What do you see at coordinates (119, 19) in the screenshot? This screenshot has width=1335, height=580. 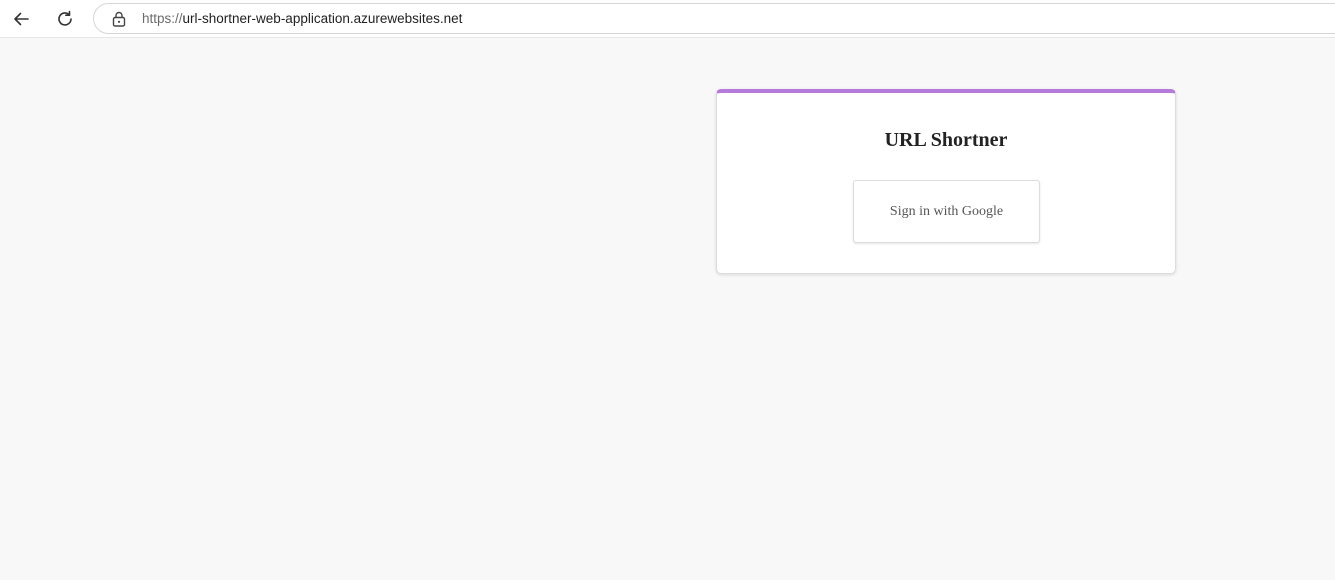 I see `lock-icon` at bounding box center [119, 19].